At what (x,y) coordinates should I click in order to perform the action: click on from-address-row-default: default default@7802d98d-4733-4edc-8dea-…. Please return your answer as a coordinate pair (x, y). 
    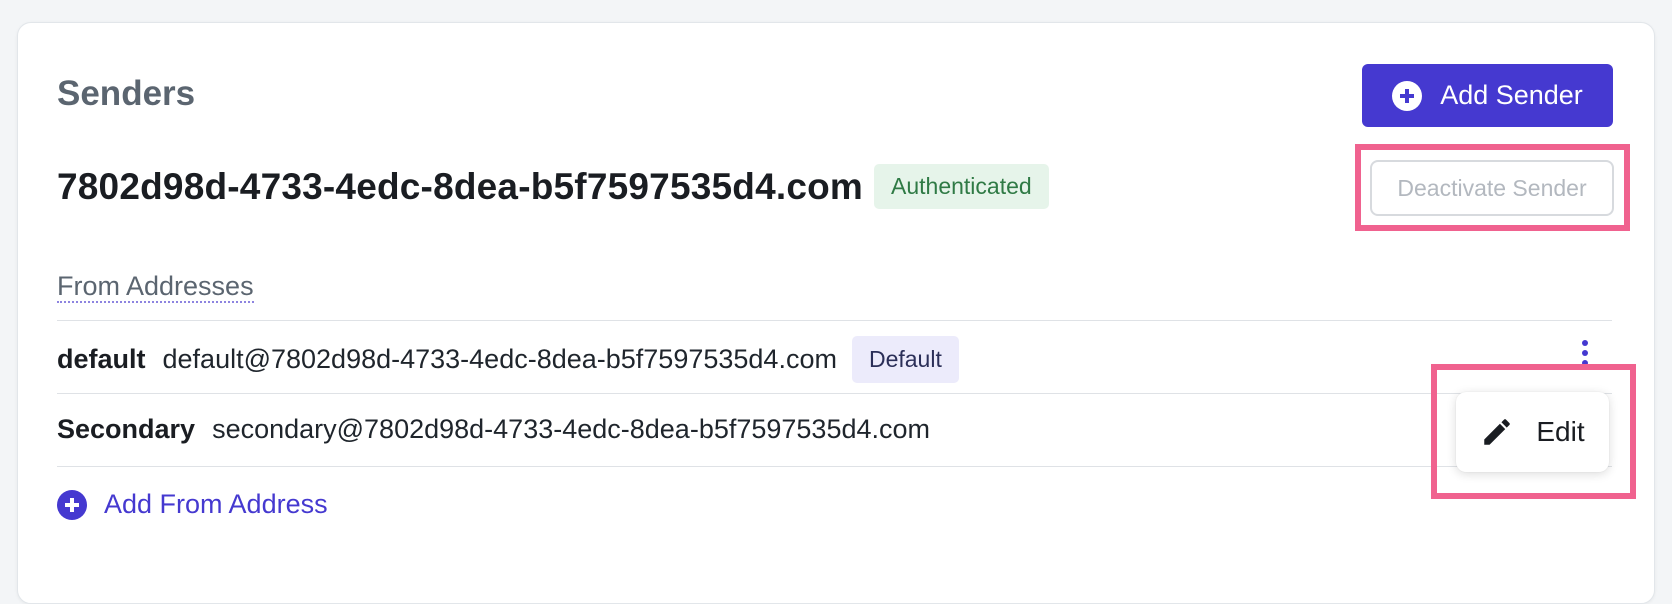
    Looking at the image, I should click on (508, 359).